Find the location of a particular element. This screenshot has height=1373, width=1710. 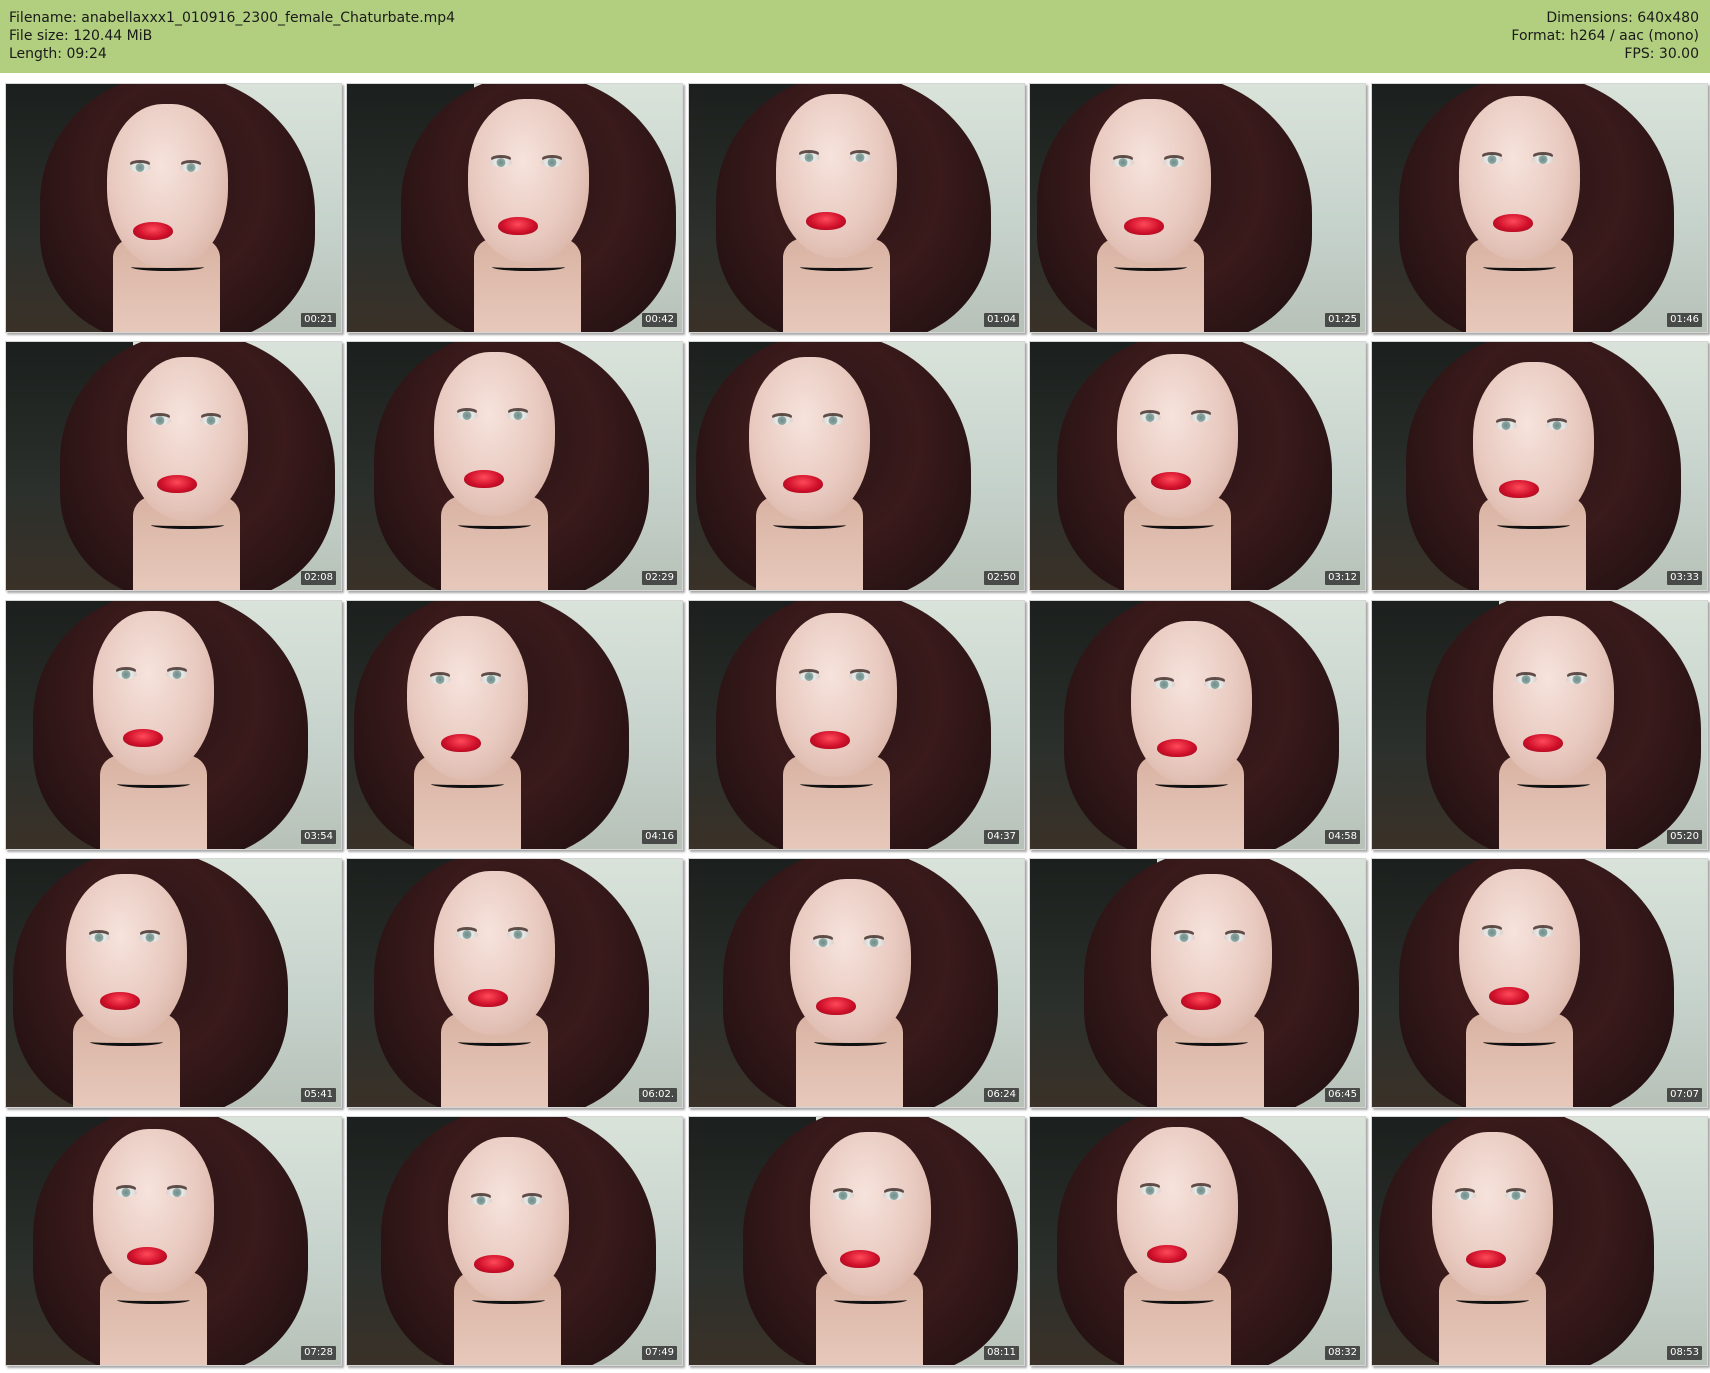

video-thumbnail: 01:46 is located at coordinates (1539, 208).